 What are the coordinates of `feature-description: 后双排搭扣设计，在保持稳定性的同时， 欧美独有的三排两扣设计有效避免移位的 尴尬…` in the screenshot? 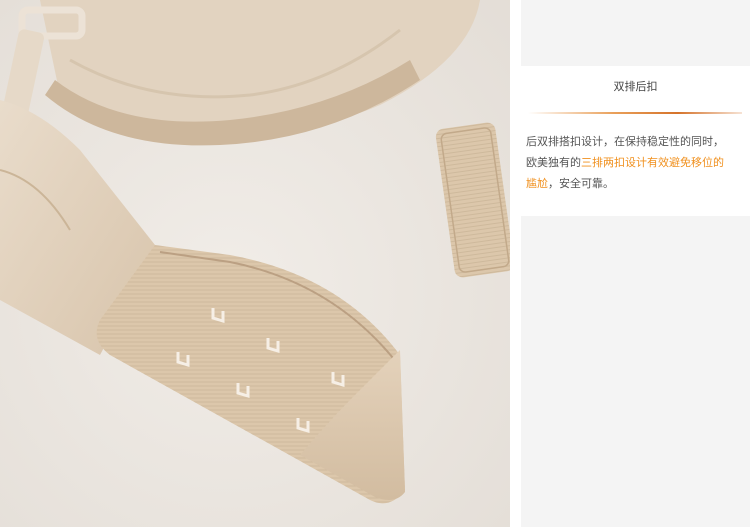 It's located at (637, 162).